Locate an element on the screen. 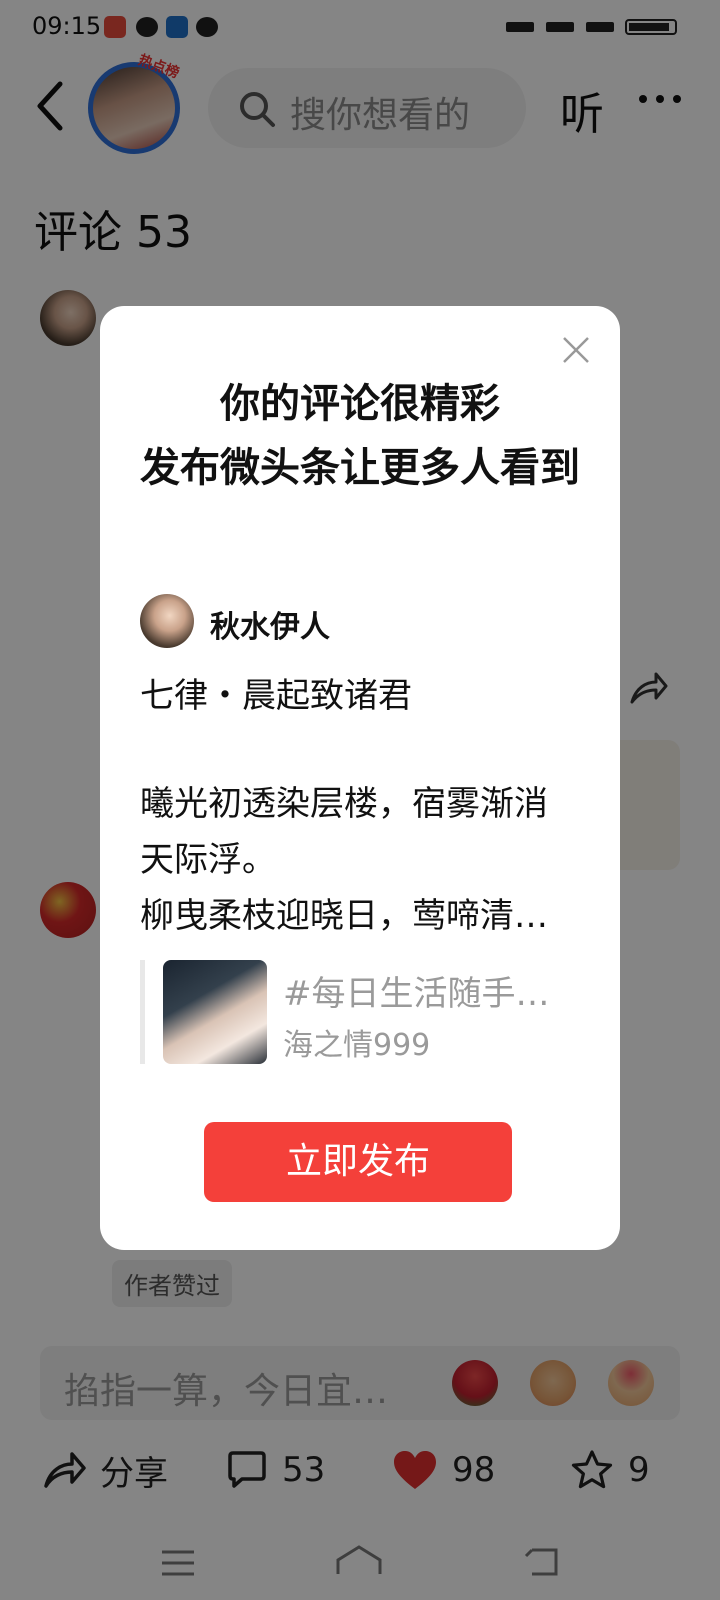 The width and height of the screenshot is (720, 1600). close-icon is located at coordinates (576, 350).